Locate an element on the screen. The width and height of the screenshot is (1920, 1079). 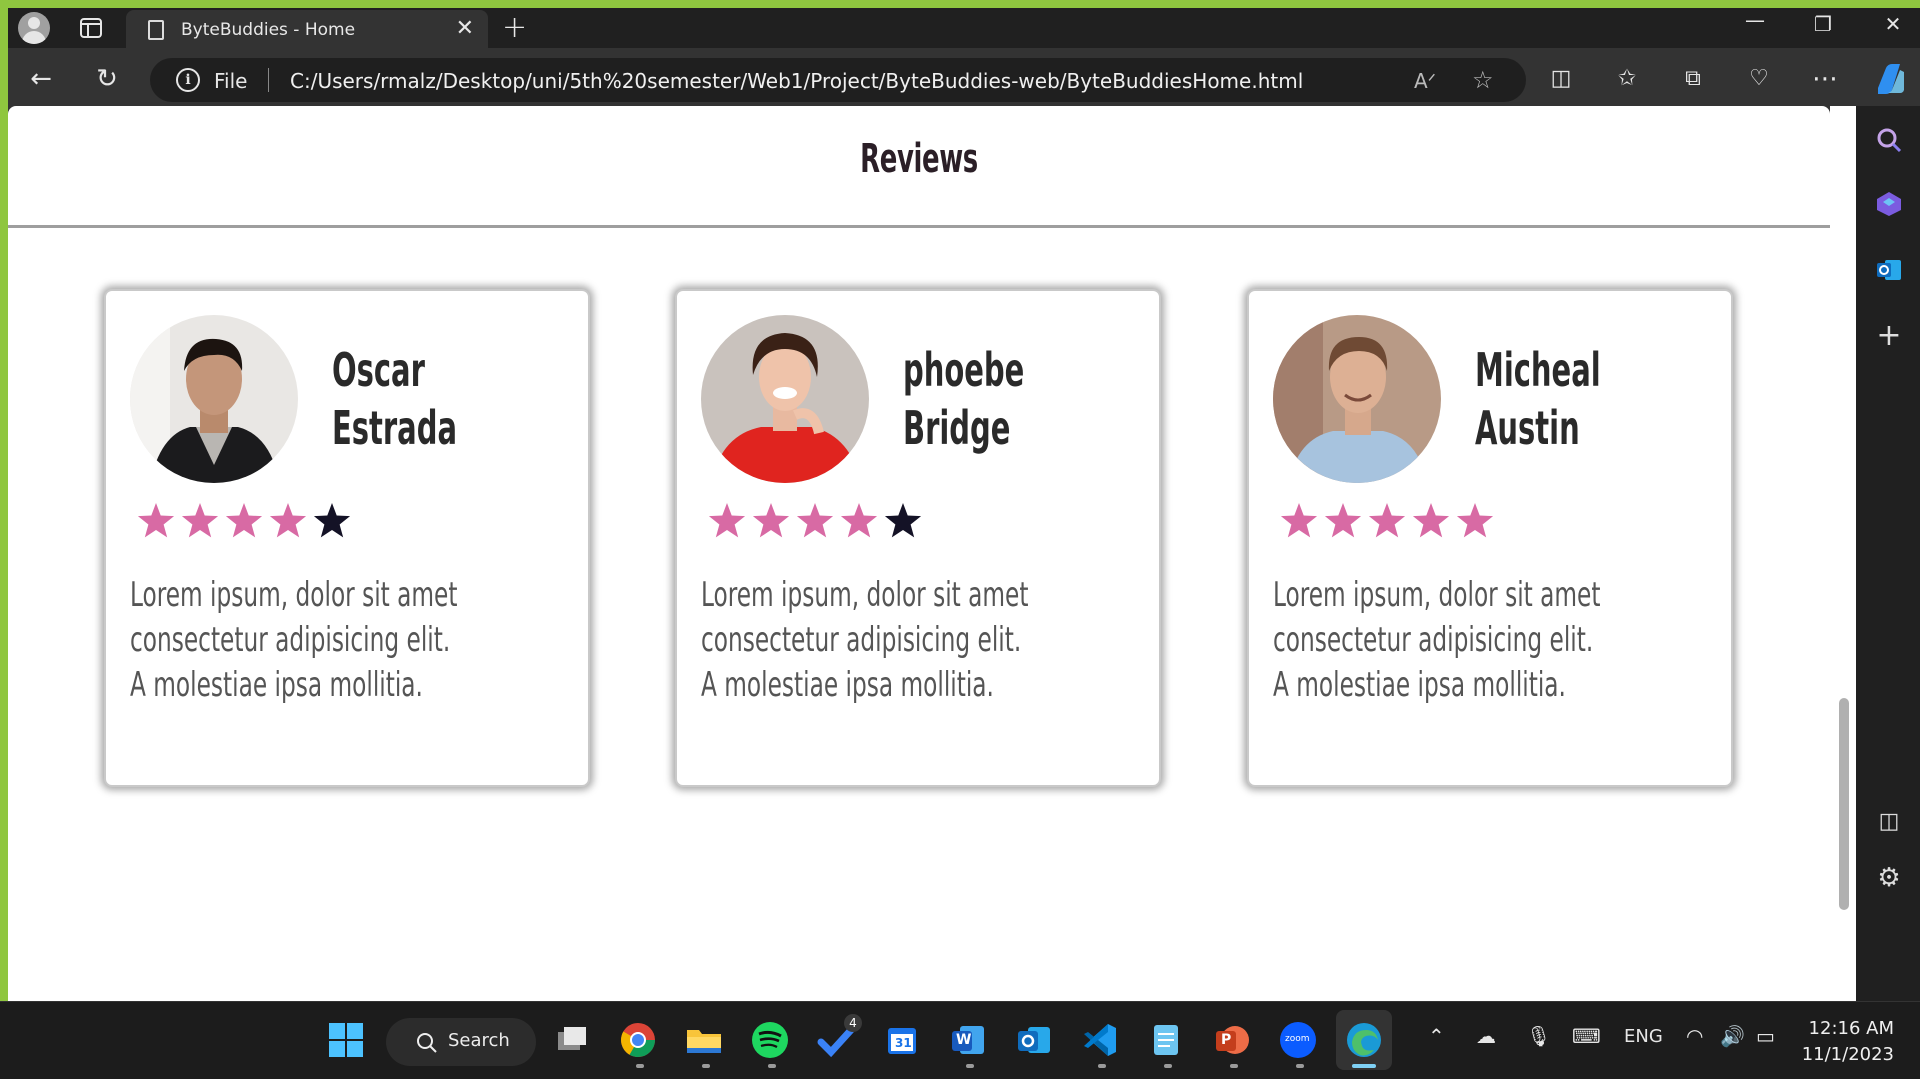
close-tab-icon: ✕ is located at coordinates (465, 28).